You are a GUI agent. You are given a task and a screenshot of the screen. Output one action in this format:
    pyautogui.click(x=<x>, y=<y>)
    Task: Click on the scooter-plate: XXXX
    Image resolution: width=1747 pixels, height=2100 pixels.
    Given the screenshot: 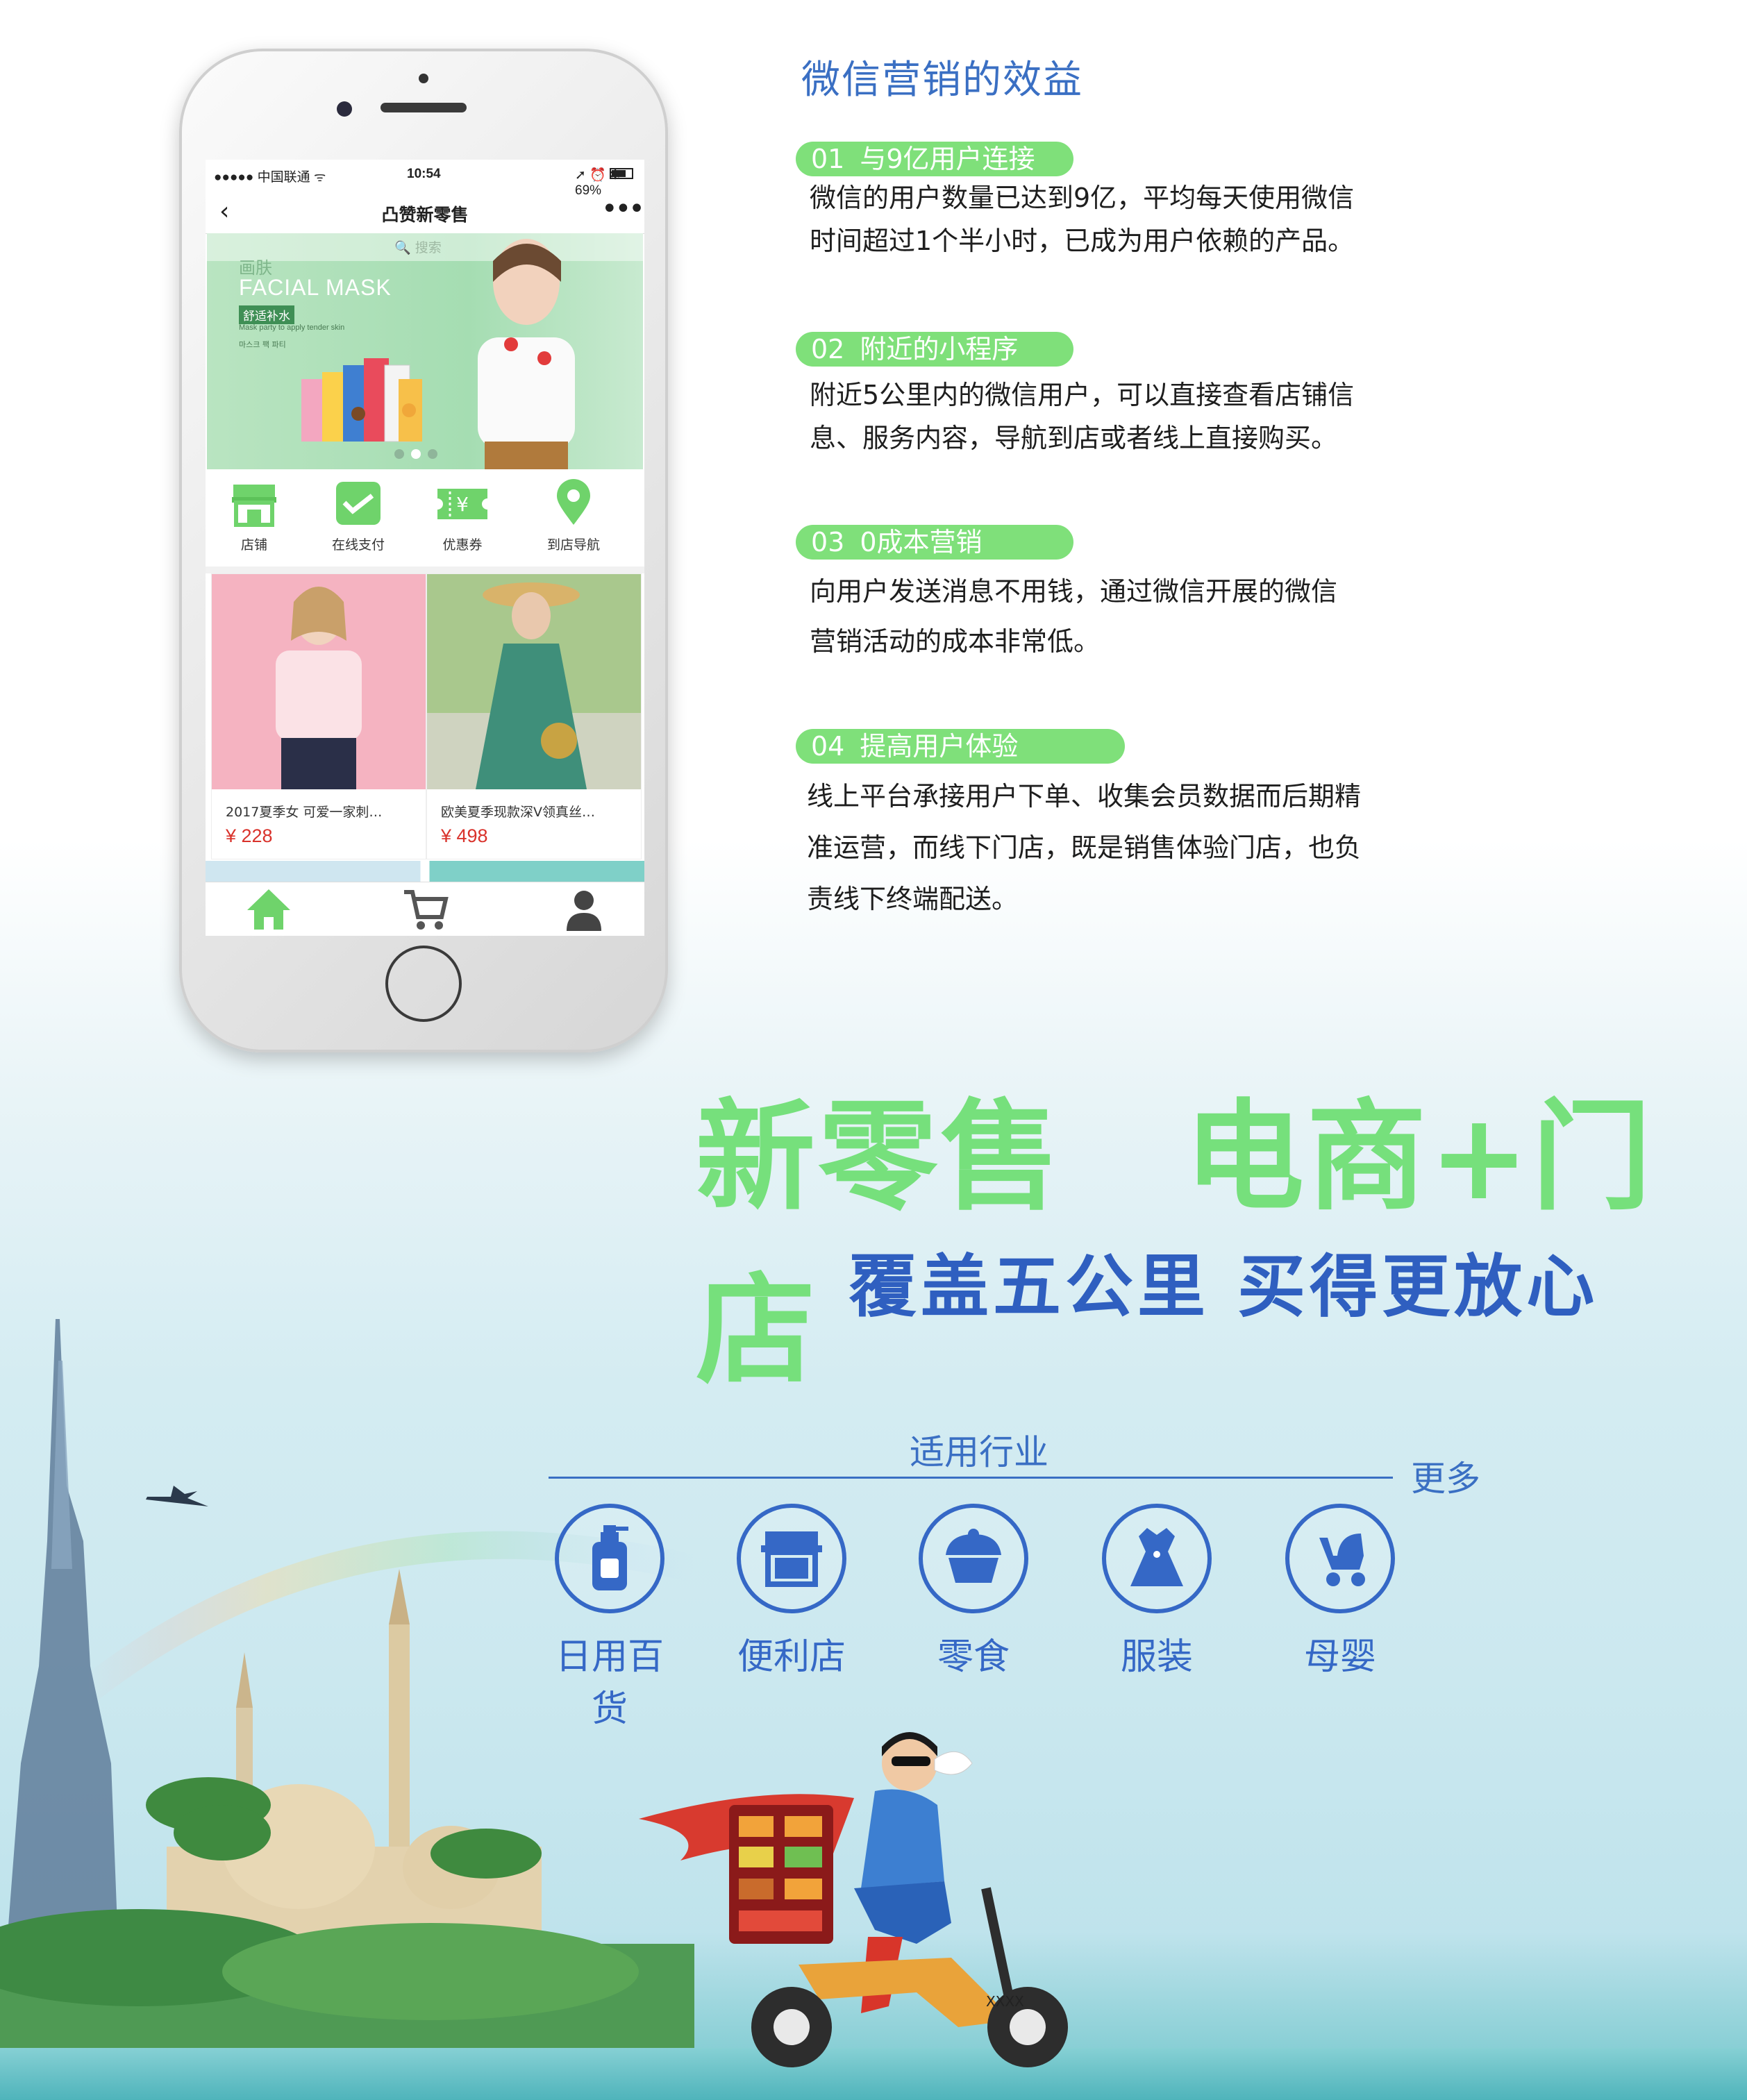 What is the action you would take?
    pyautogui.click(x=1005, y=2002)
    